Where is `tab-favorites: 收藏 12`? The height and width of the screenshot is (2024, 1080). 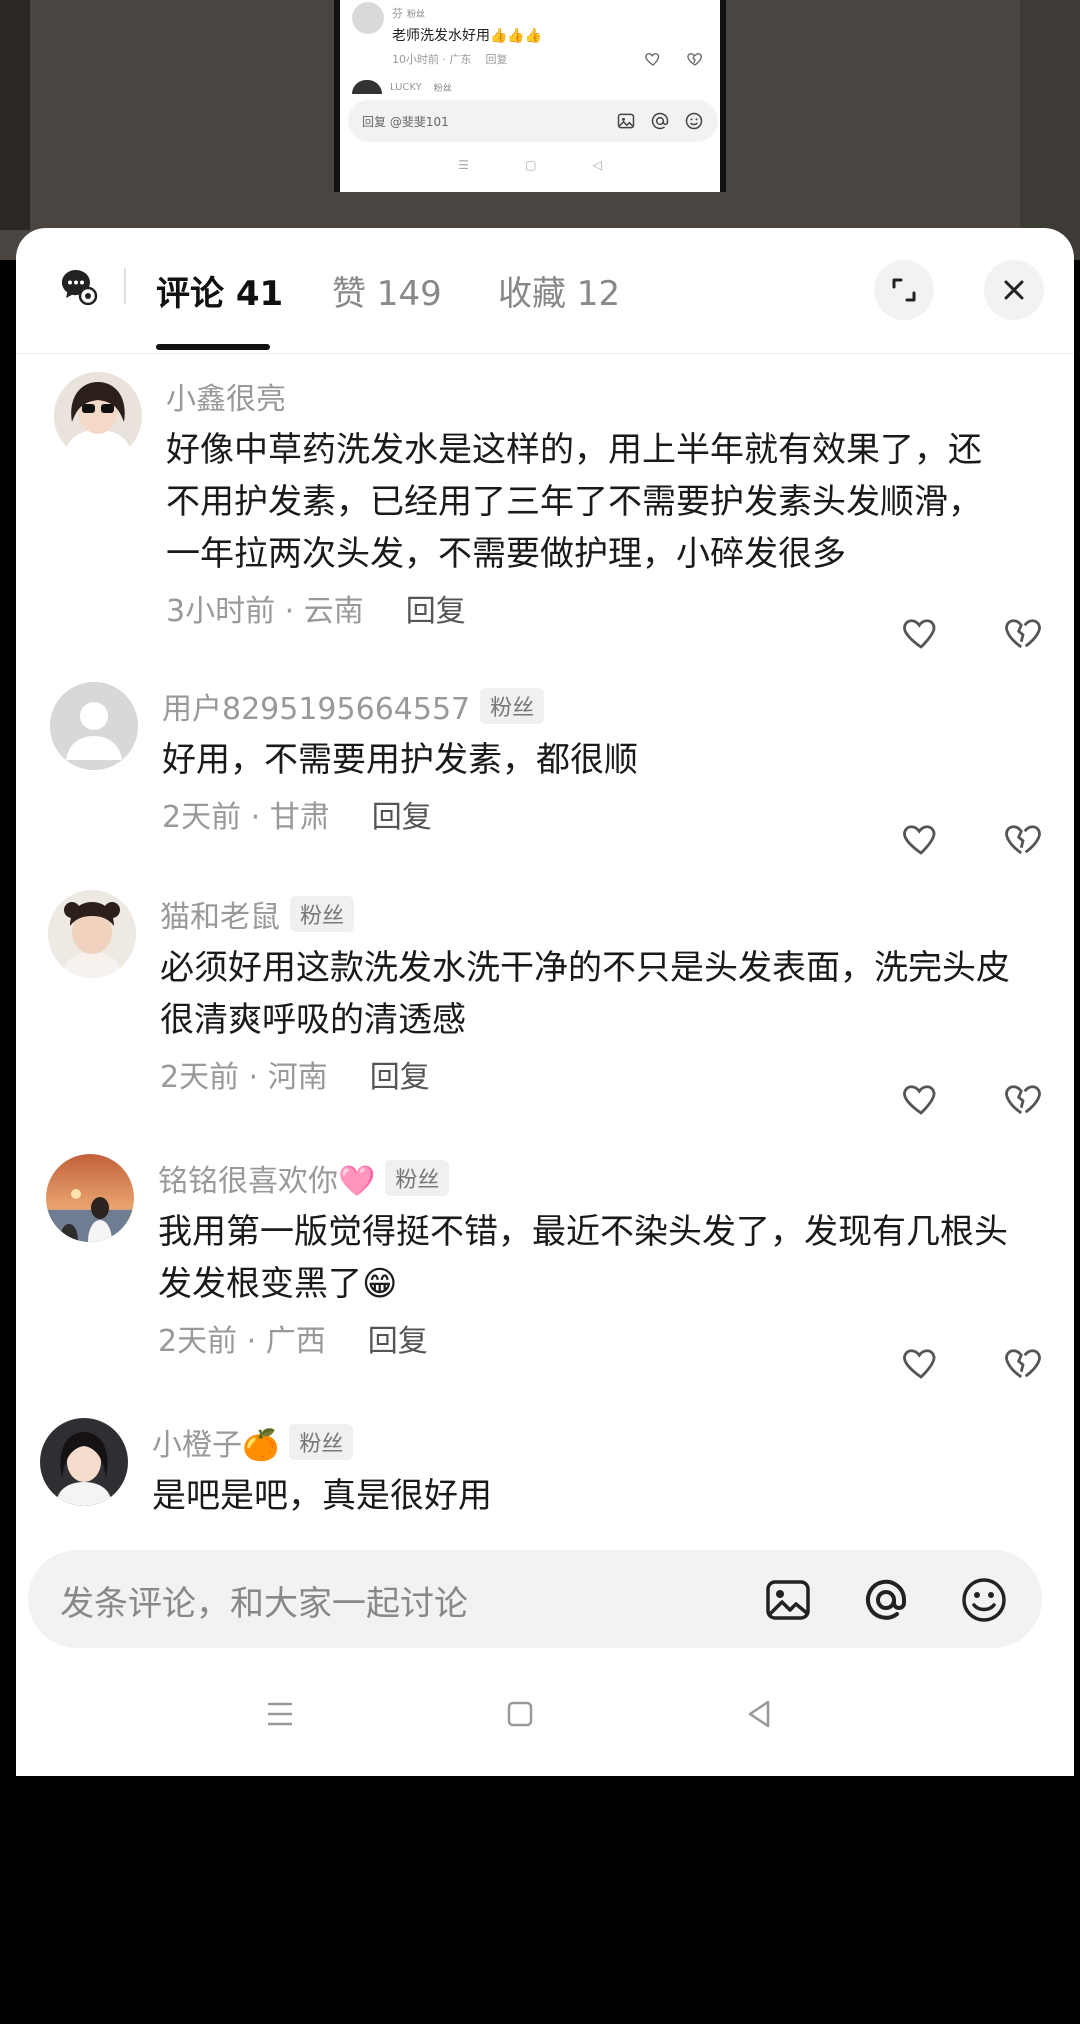 tab-favorites: 收藏 12 is located at coordinates (559, 290).